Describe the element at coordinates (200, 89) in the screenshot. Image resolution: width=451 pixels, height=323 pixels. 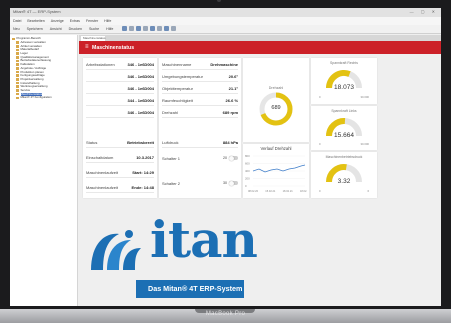
I see `sensor-row: Objekttemperatur 21.1°` at that location.